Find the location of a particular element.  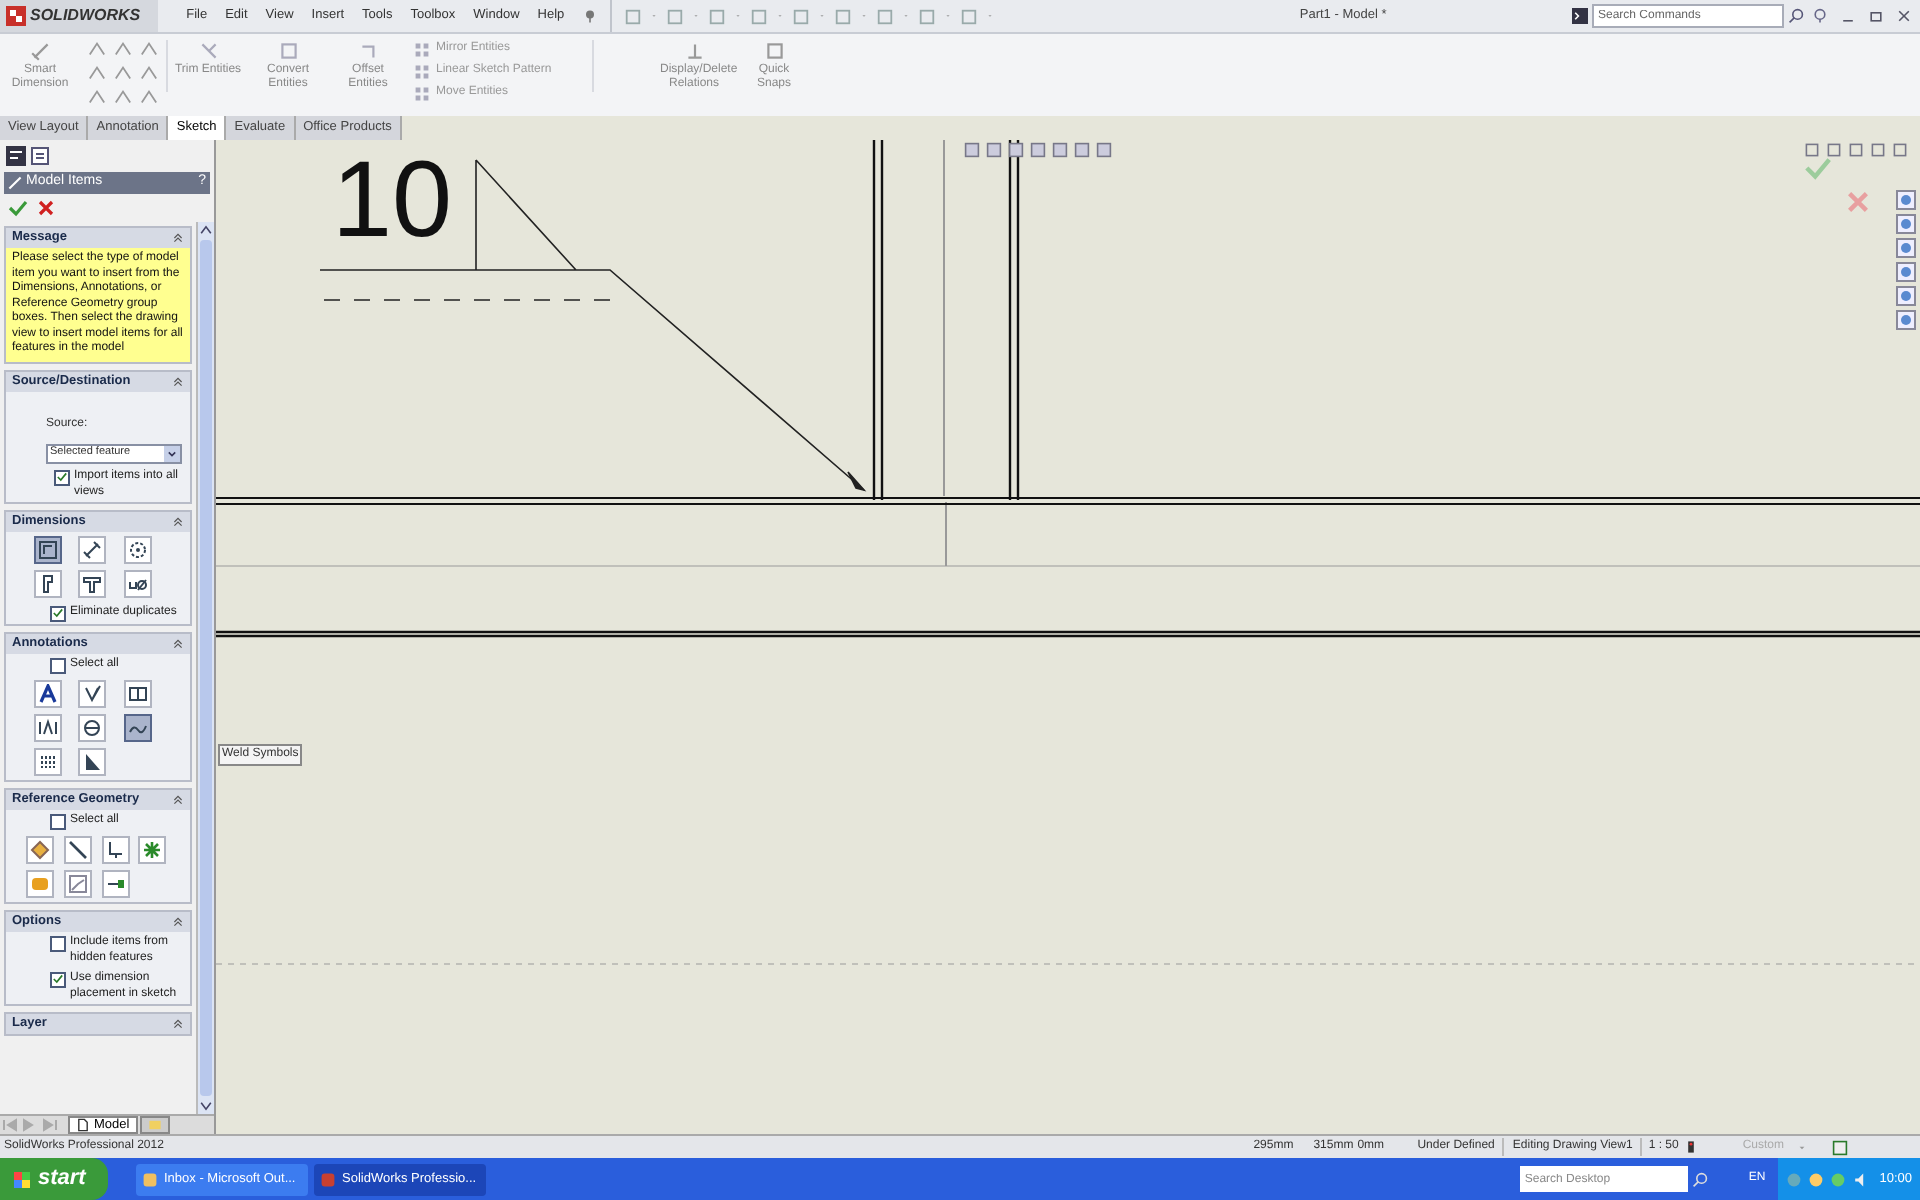

triangle-icon is located at coordinates (92, 761).